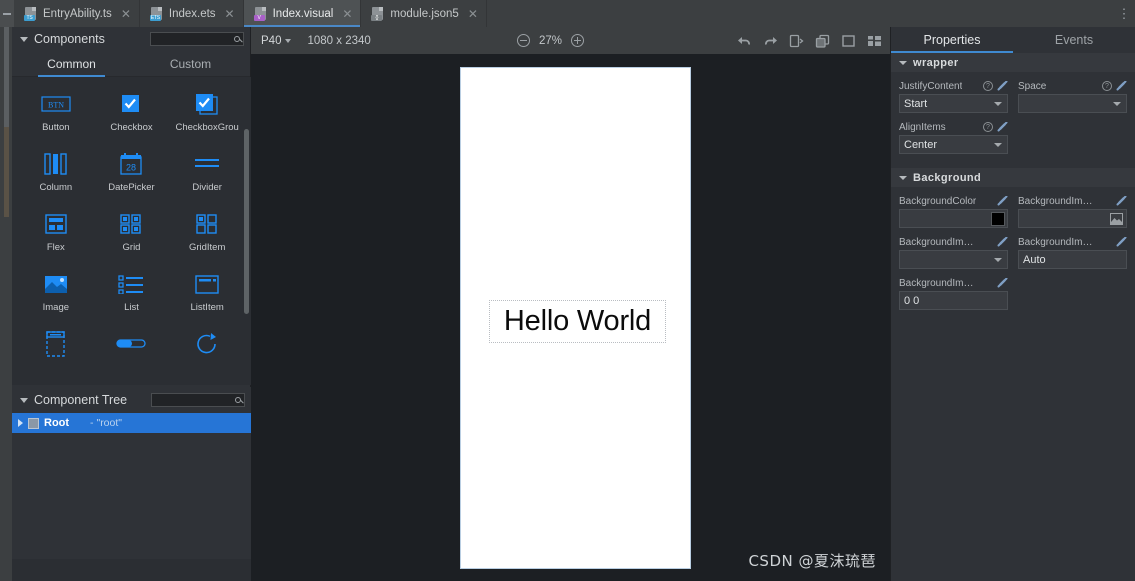 Image resolution: width=1135 pixels, height=581 pixels. I want to click on field-label-row: JustifyContent ?, so click(953, 86).